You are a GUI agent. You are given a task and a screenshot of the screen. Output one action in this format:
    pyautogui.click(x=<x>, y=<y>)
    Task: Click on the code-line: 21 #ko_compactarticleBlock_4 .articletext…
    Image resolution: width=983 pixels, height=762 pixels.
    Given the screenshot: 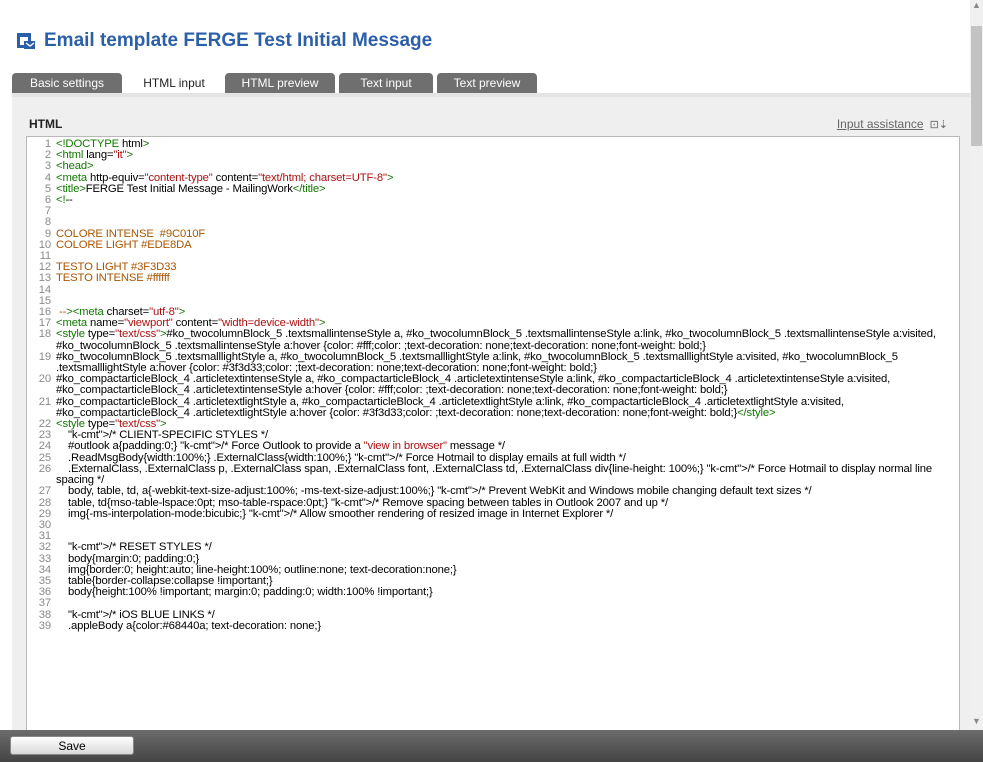 What is the action you would take?
    pyautogui.click(x=493, y=407)
    